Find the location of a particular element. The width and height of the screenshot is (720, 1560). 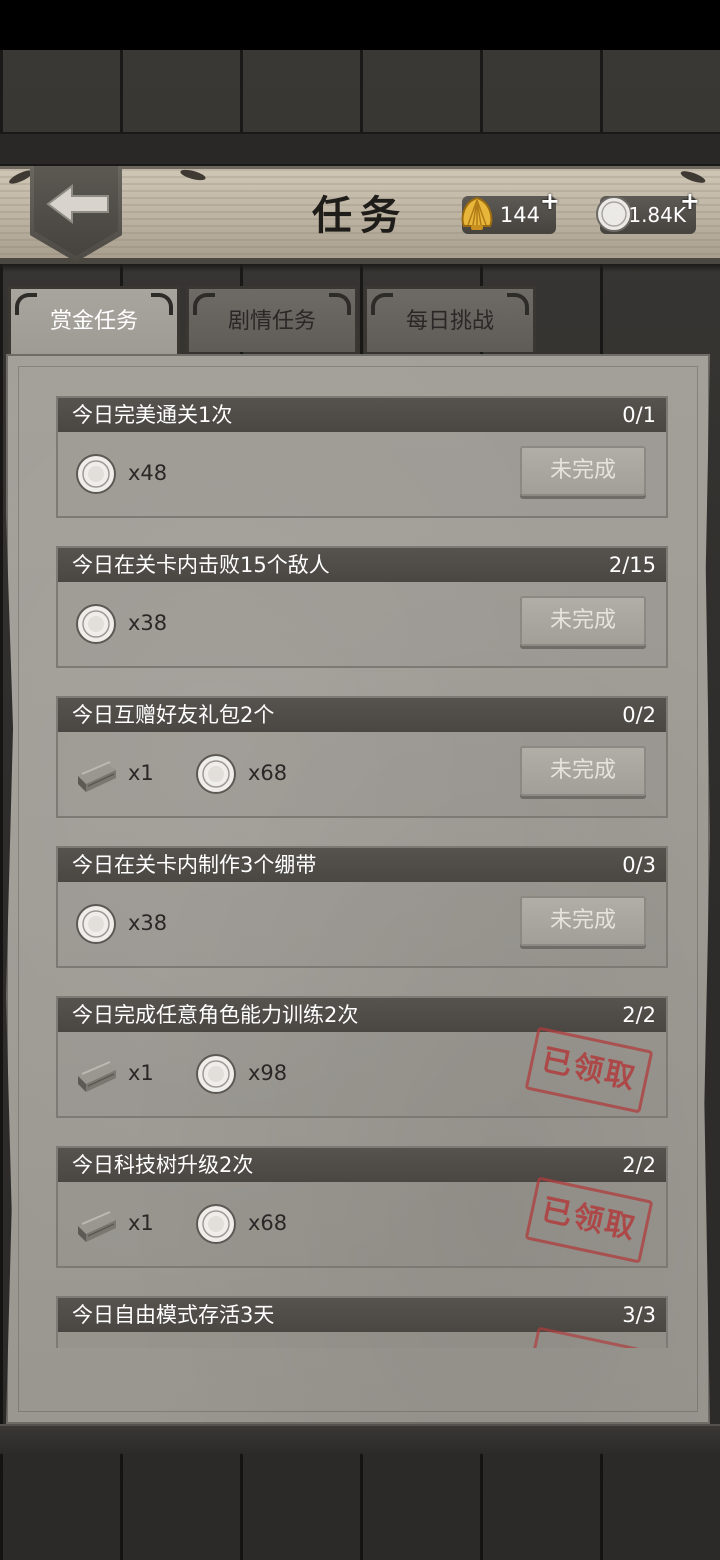

tab-label: 赏金任务 is located at coordinates (93, 321).